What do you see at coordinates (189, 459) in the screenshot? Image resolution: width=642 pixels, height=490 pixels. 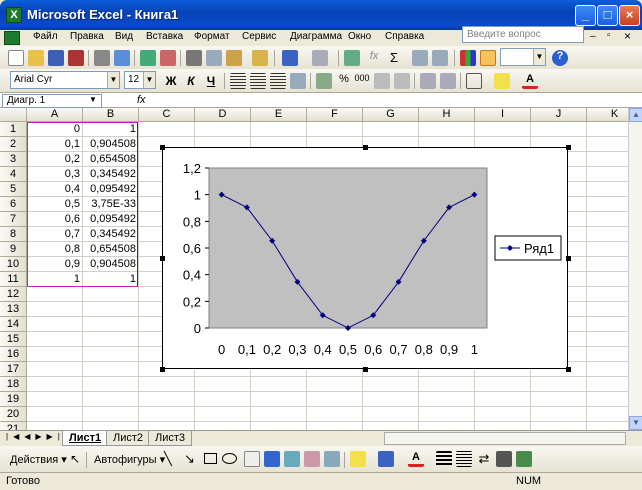 I see `arrow-icon: ↘` at bounding box center [189, 459].